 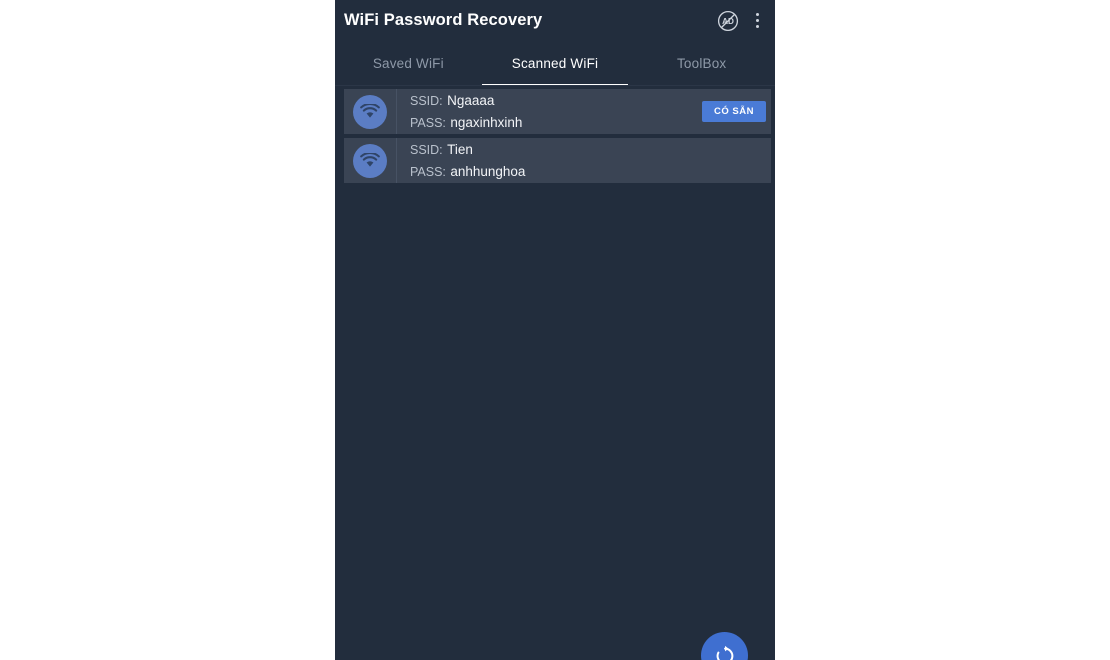 I want to click on tab-toolbox: ToolBox, so click(x=701, y=63).